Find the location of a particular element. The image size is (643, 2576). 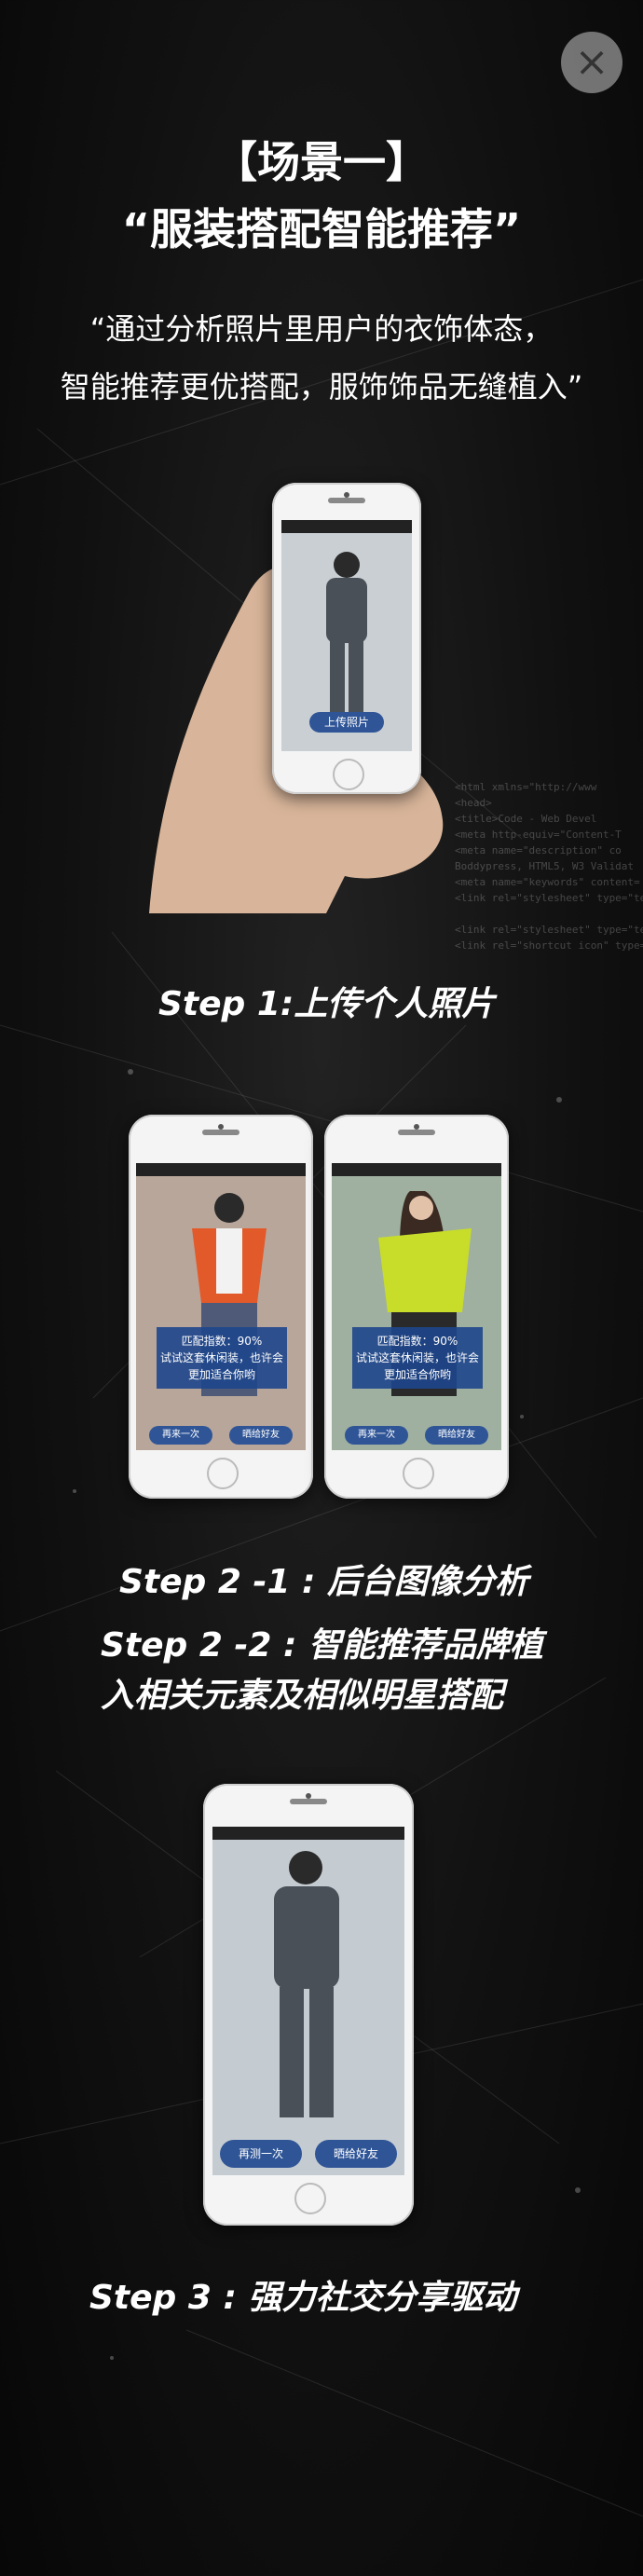

step2-left-phone: 匹配指数：90% 试试这套休闲装，也许会 更加适合你哟 再来一次 晒给好友 is located at coordinates (221, 1307).